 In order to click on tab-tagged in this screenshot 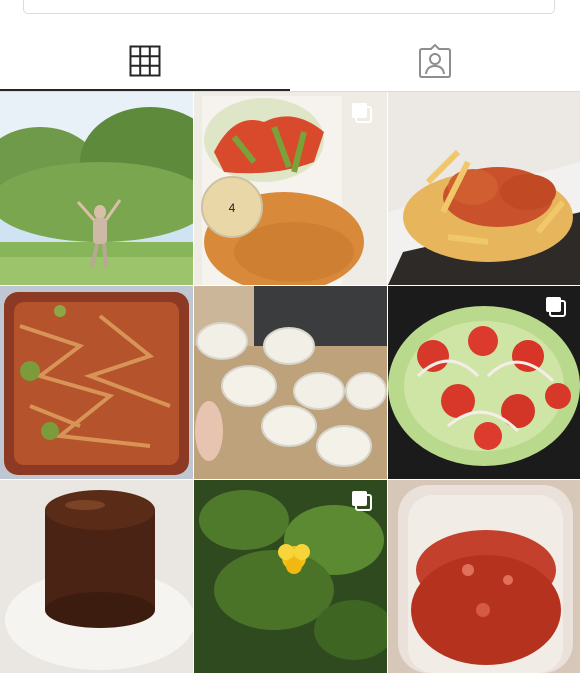, I will do `click(435, 60)`.